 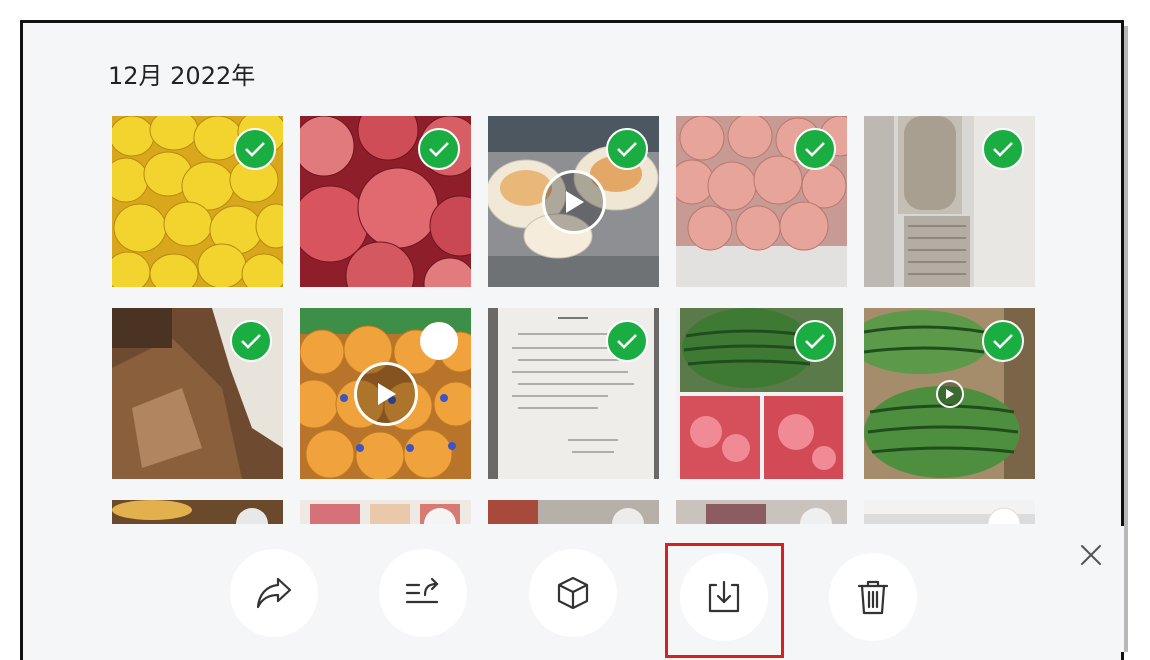 What do you see at coordinates (422, 590) in the screenshot?
I see `sort-arrow-icon` at bounding box center [422, 590].